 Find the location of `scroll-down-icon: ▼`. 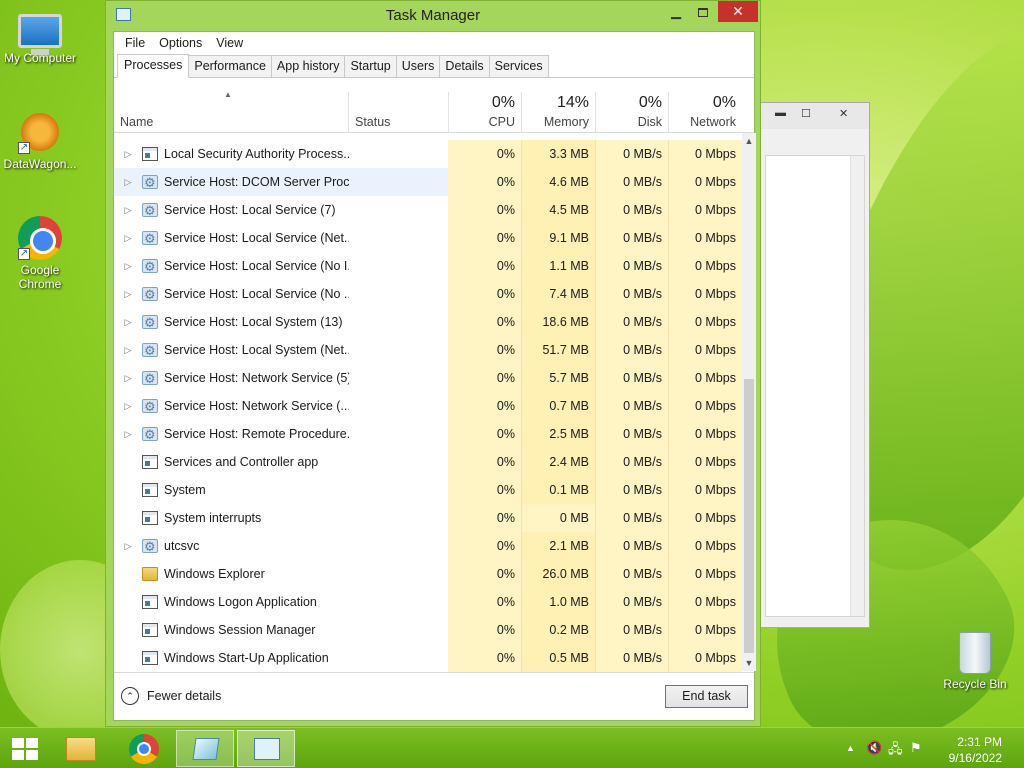

scroll-down-icon: ▼ is located at coordinates (749, 663).